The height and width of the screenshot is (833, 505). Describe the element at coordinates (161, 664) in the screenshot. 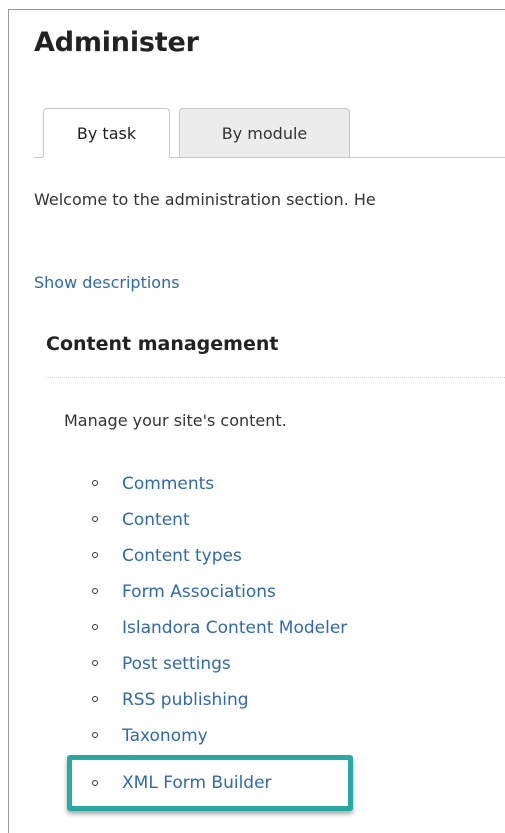

I see `link-label: Post settings` at that location.